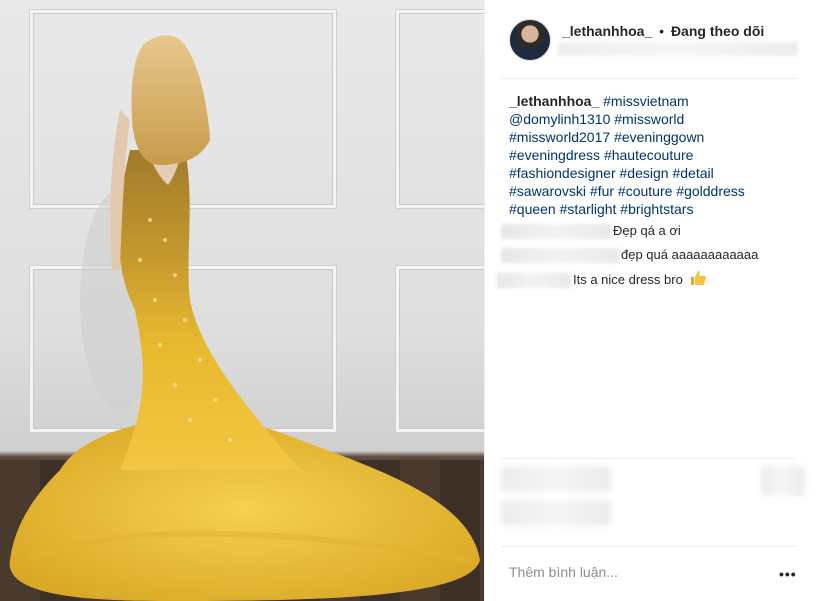 This screenshot has width=817, height=601. I want to click on comment-row: đẹp quá aaaaaaaaaaaa, so click(629, 255).